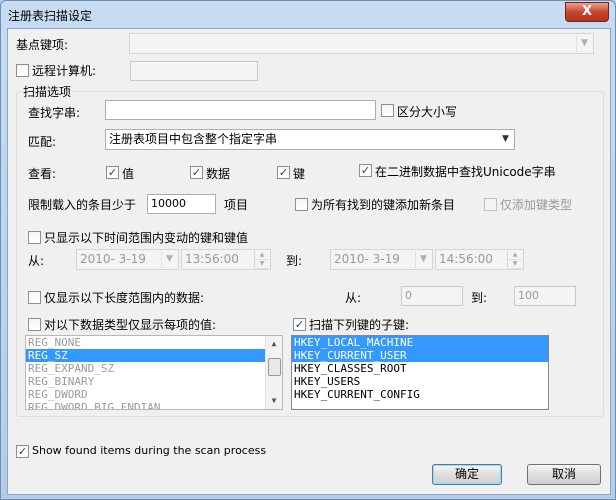  I want to click on length-from-label: 从:, so click(353, 298).